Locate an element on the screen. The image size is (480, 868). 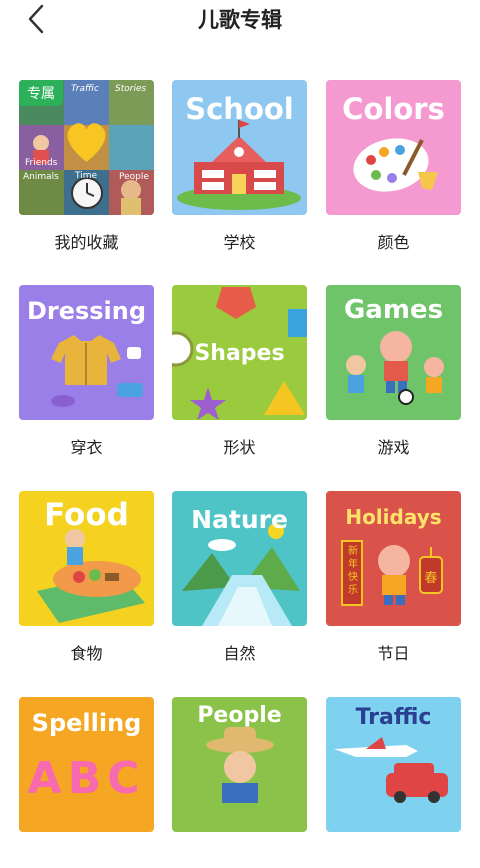
album-cover-spelling: Spelling ABC is located at coordinates (86, 764).